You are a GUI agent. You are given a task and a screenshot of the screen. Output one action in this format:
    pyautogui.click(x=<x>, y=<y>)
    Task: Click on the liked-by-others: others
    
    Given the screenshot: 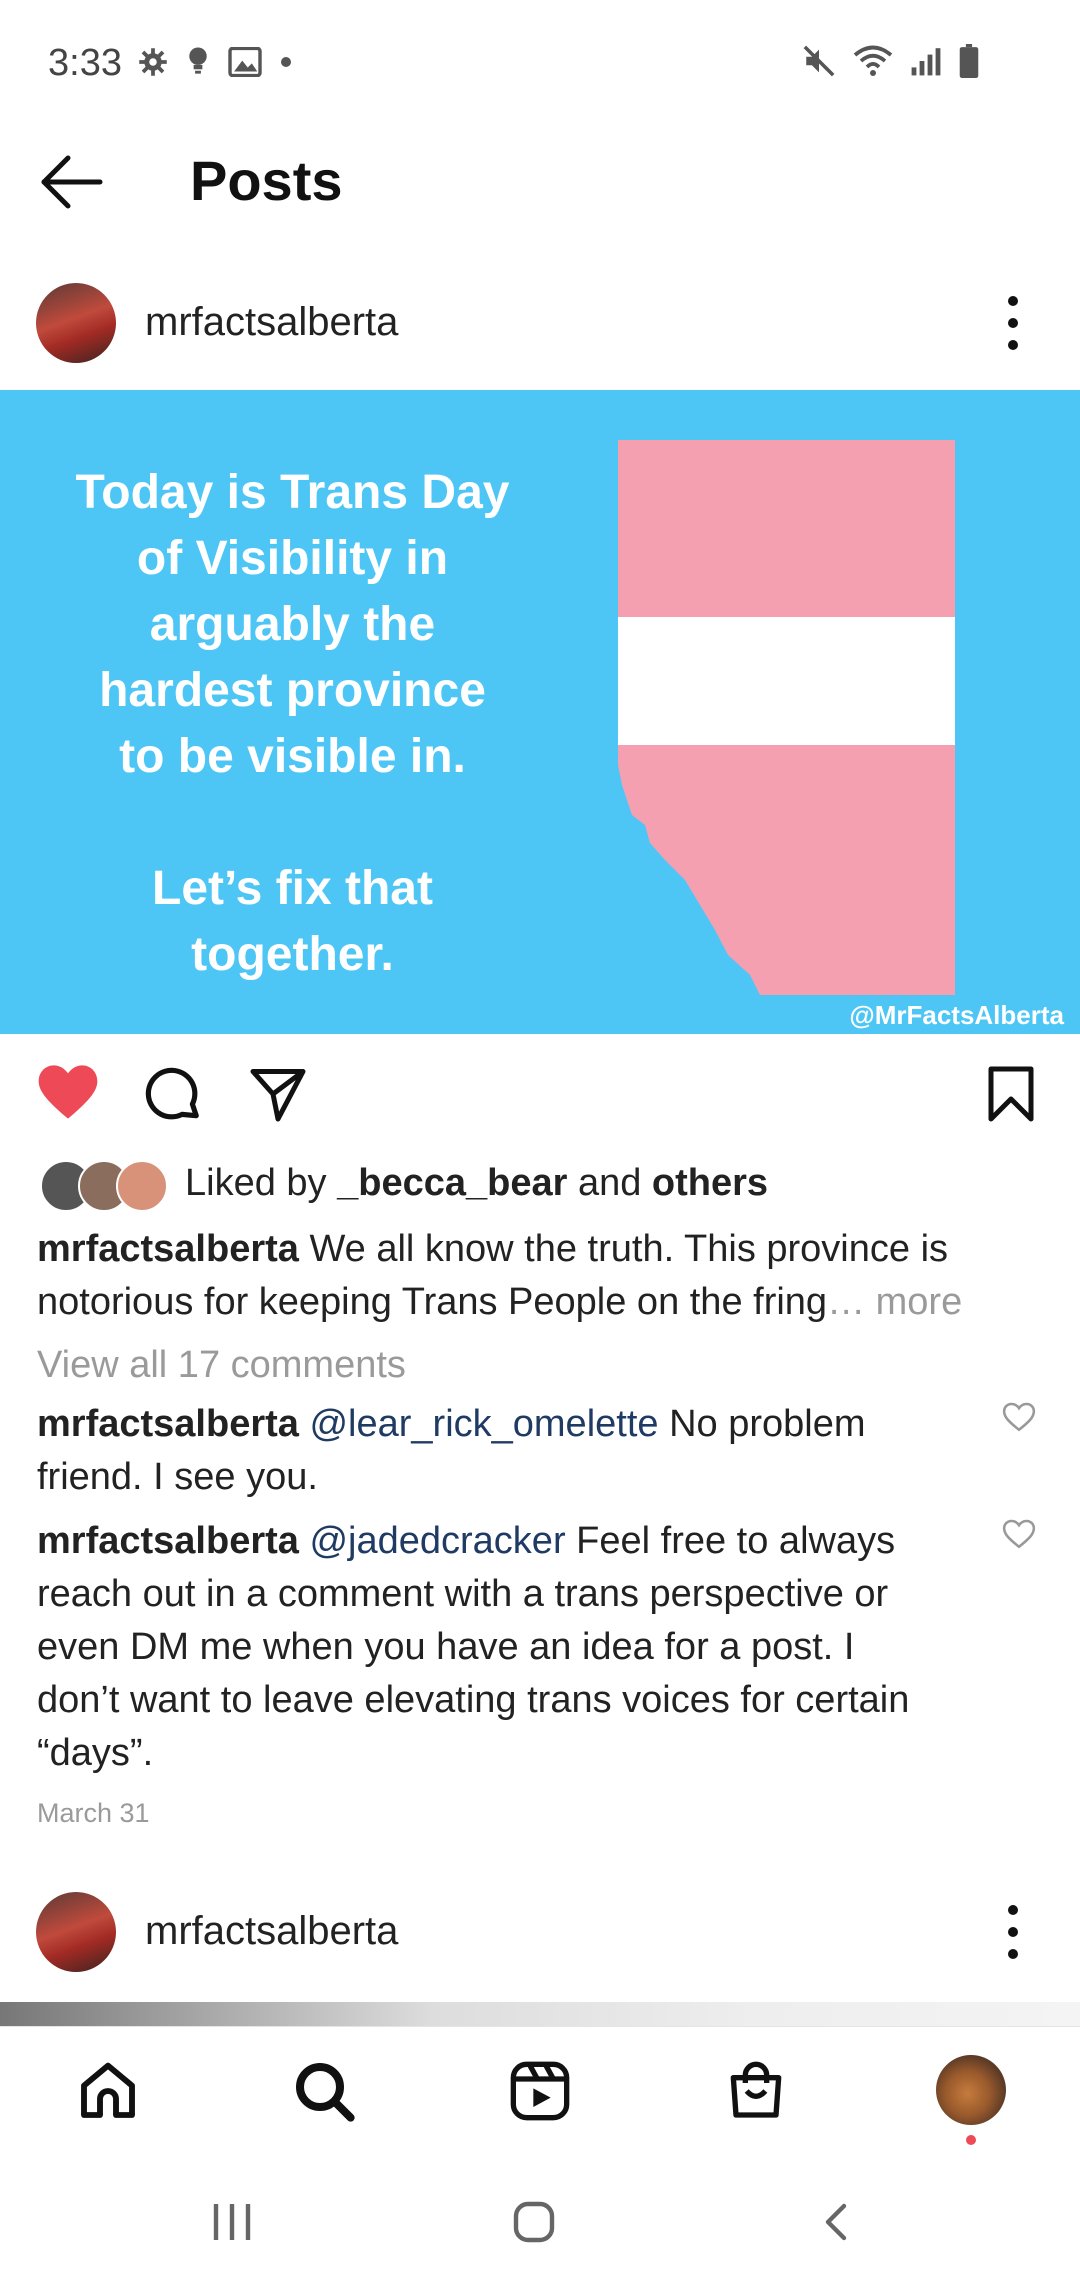 What is the action you would take?
    pyautogui.click(x=710, y=1183)
    